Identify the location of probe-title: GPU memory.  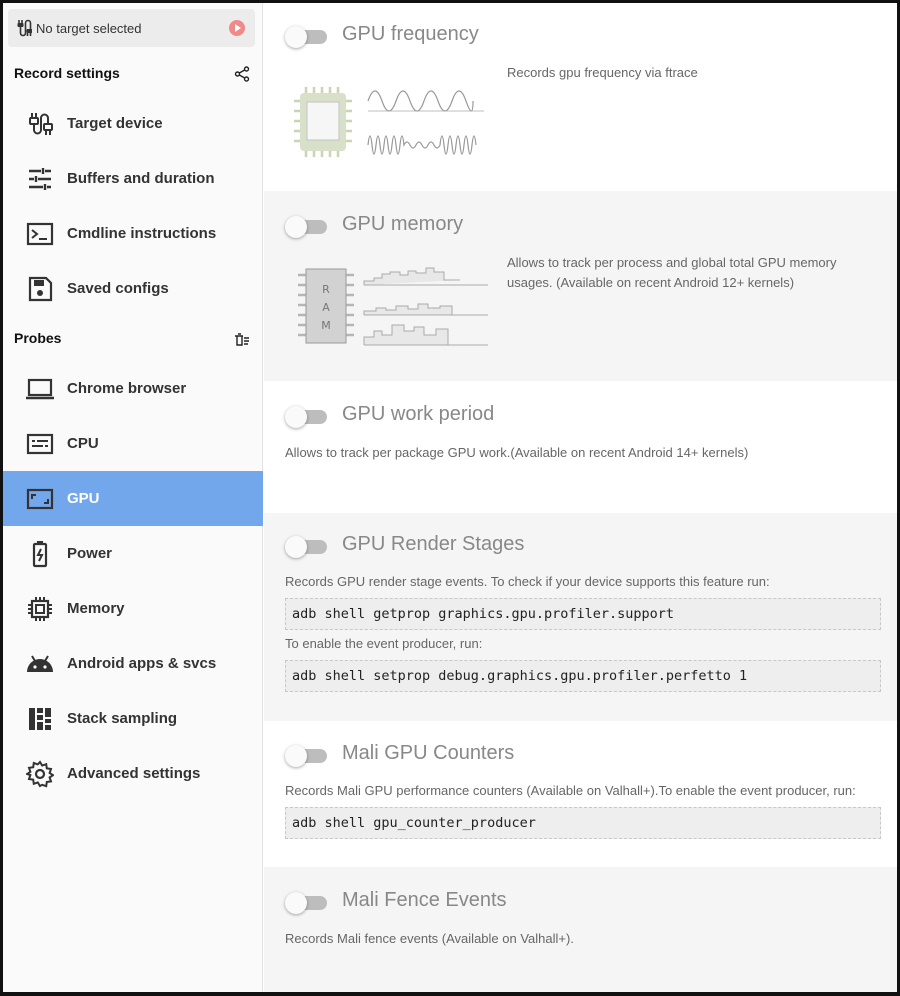
(403, 224).